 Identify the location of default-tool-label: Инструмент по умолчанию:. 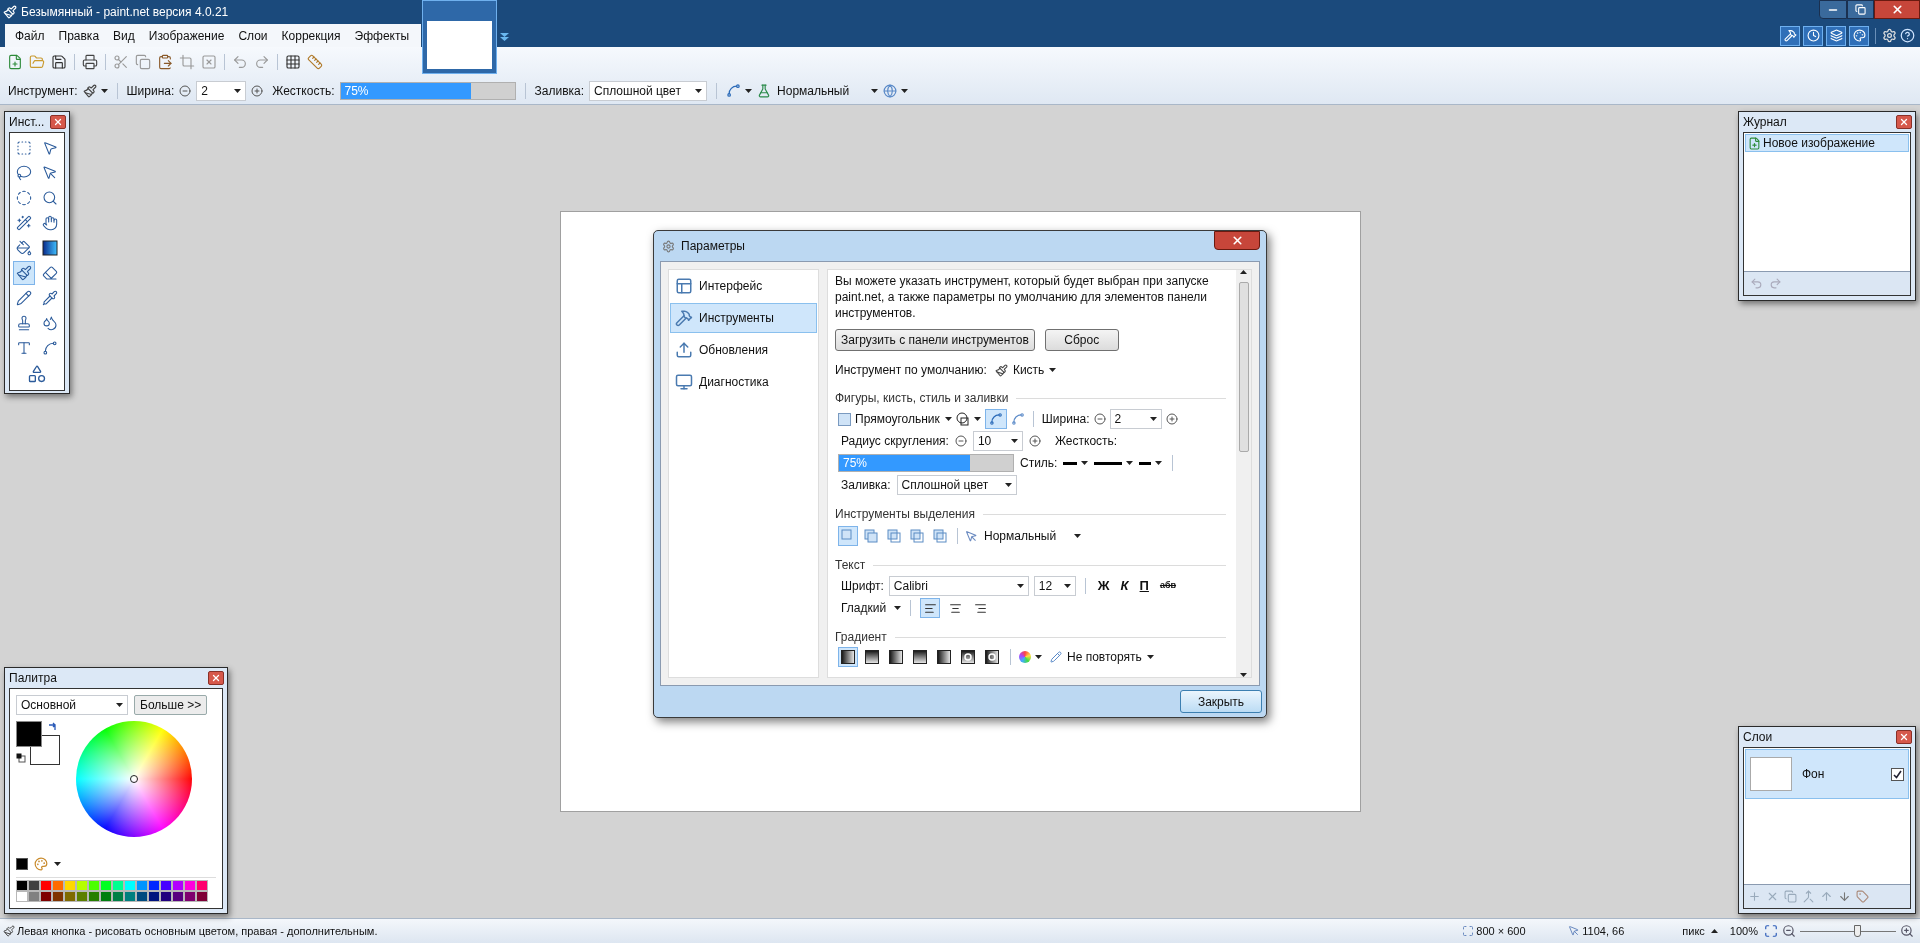
(911, 370).